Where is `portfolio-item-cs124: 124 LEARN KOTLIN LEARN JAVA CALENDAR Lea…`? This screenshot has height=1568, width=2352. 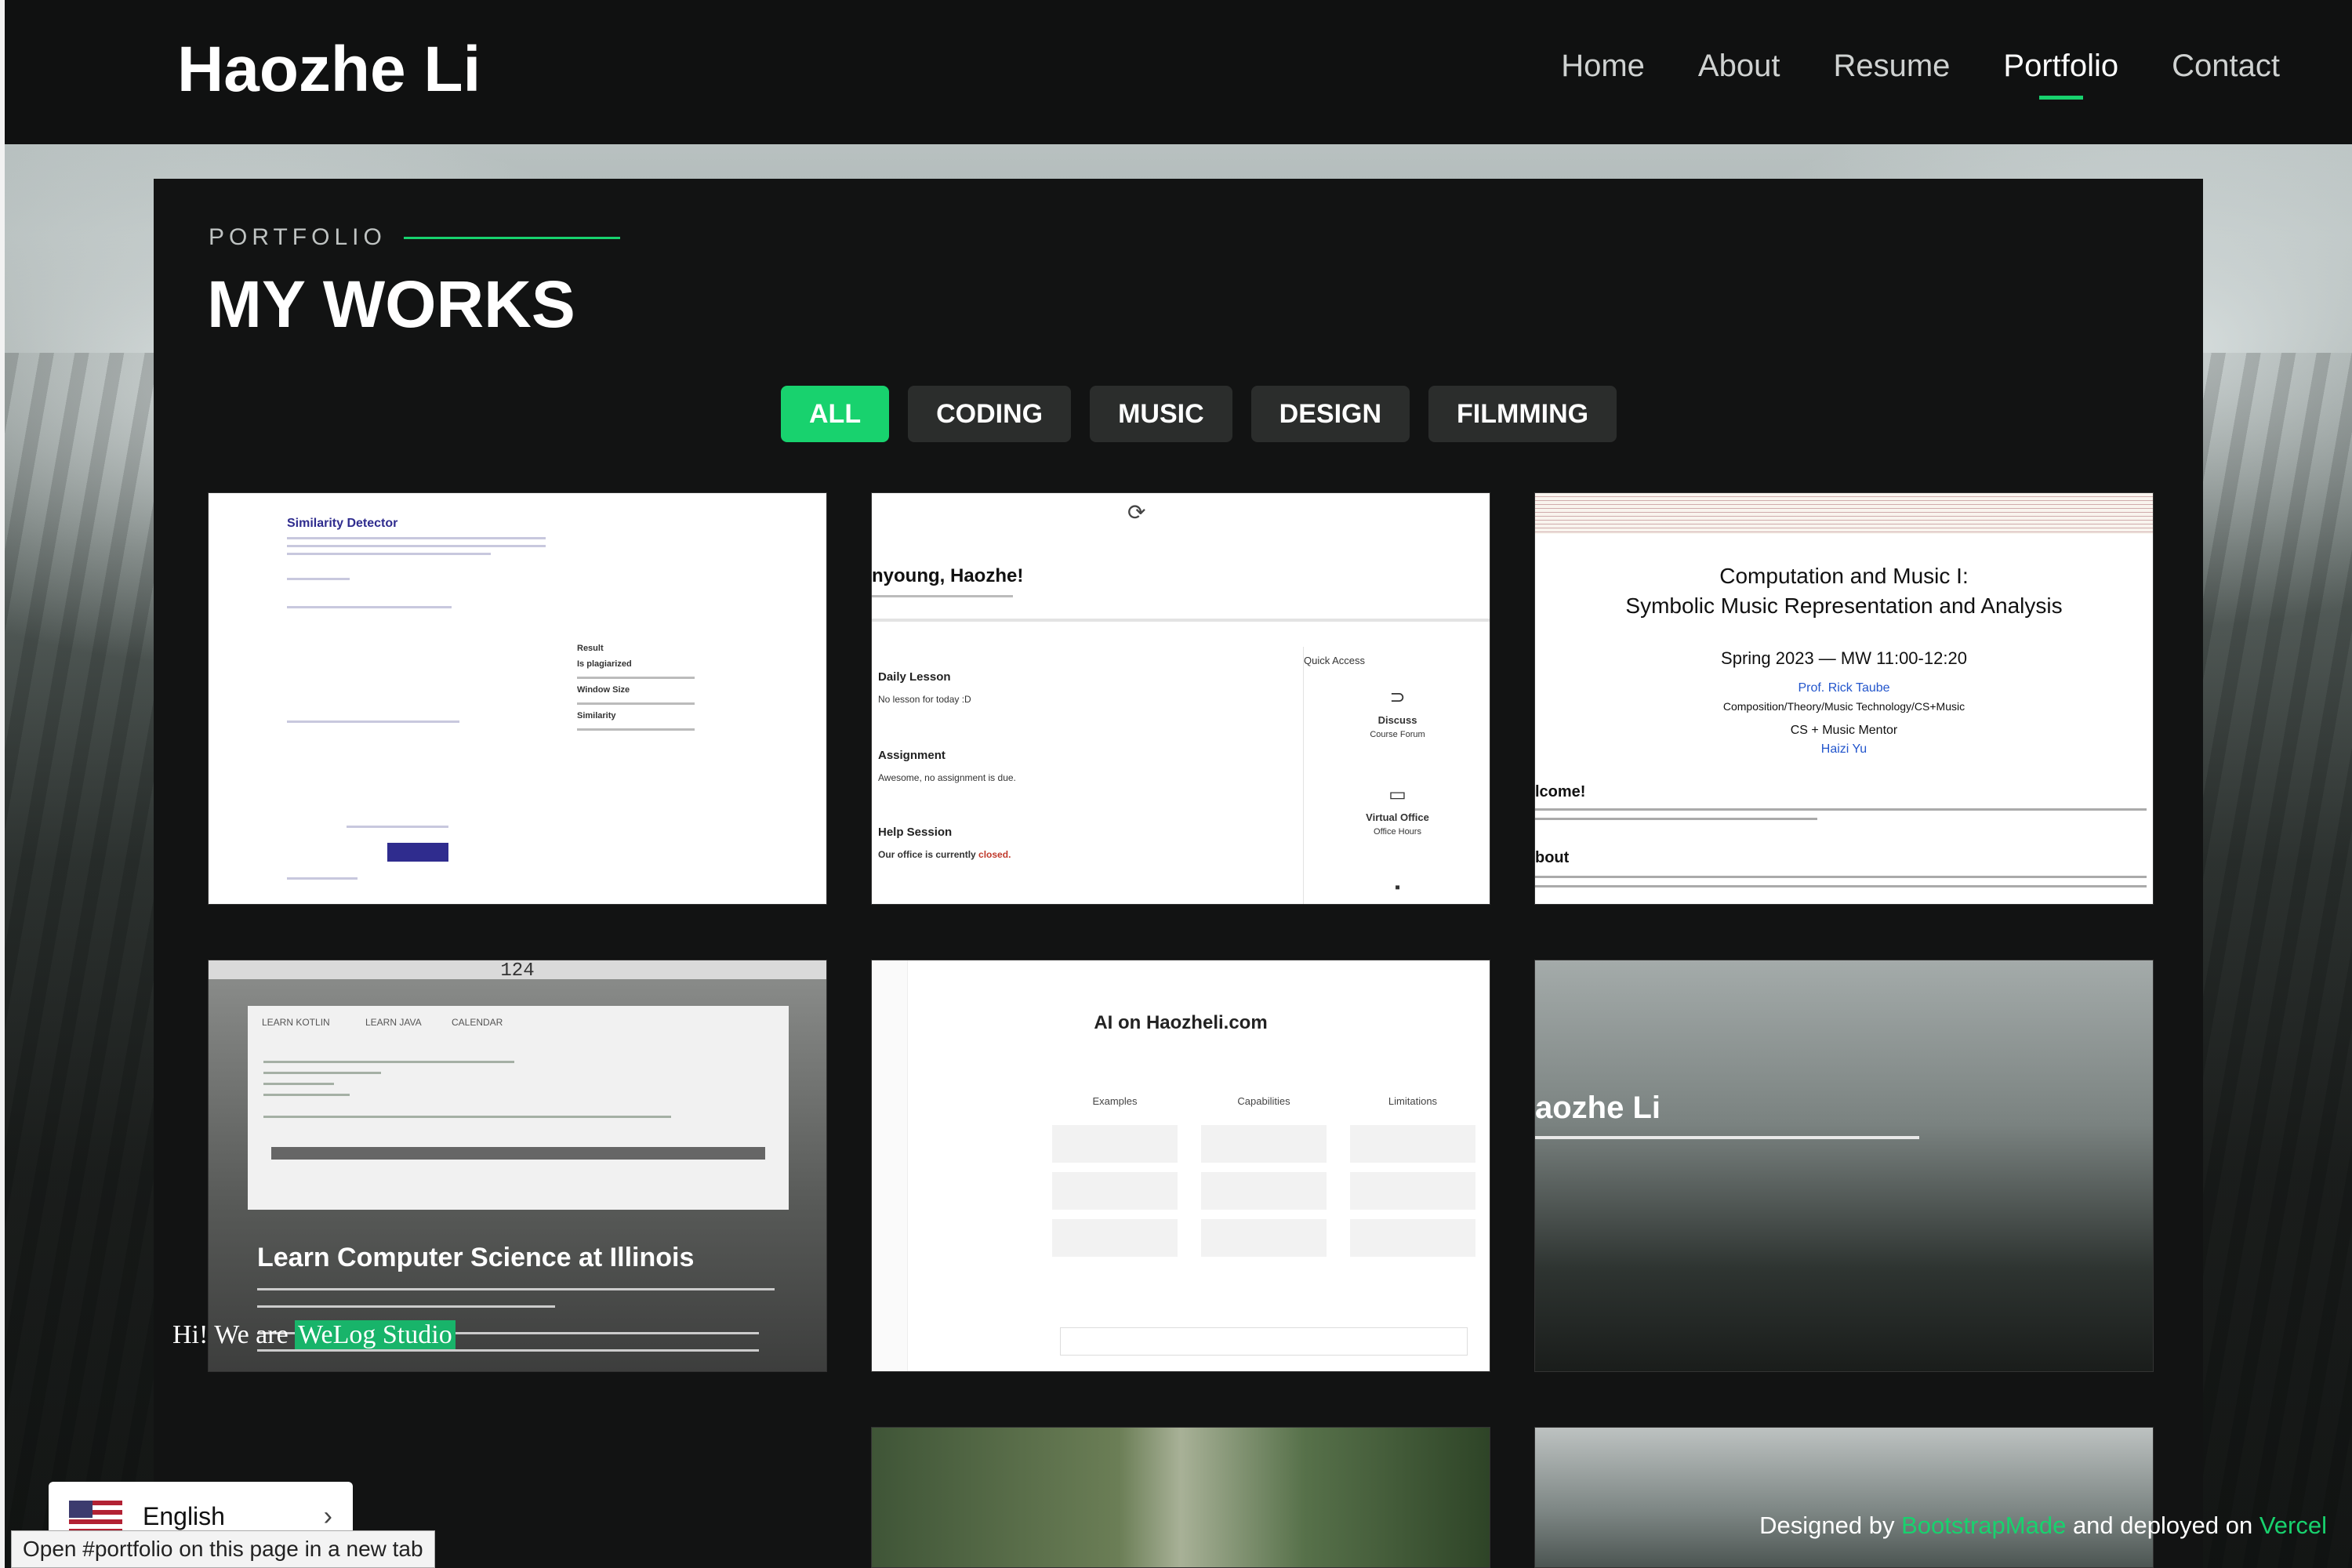 portfolio-item-cs124: 124 LEARN KOTLIN LEARN JAVA CALENDAR Lea… is located at coordinates (517, 1166).